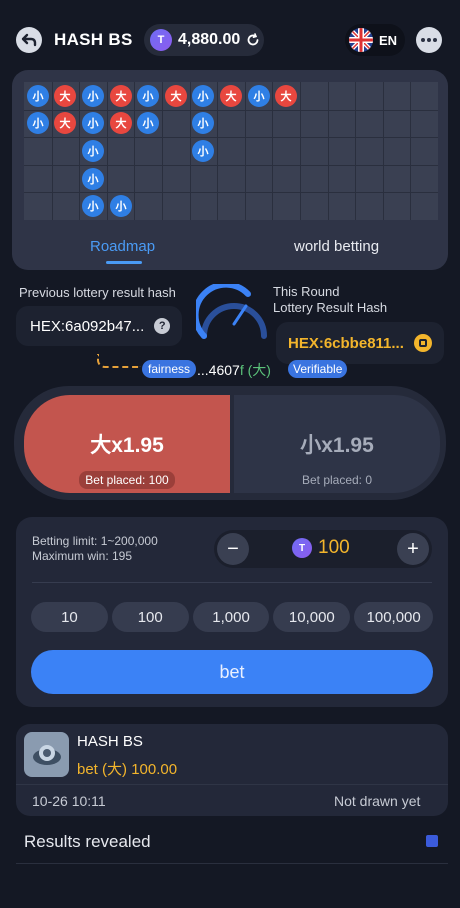 This screenshot has height=908, width=460. What do you see at coordinates (150, 617) in the screenshot?
I see `chip-100: 100` at bounding box center [150, 617].